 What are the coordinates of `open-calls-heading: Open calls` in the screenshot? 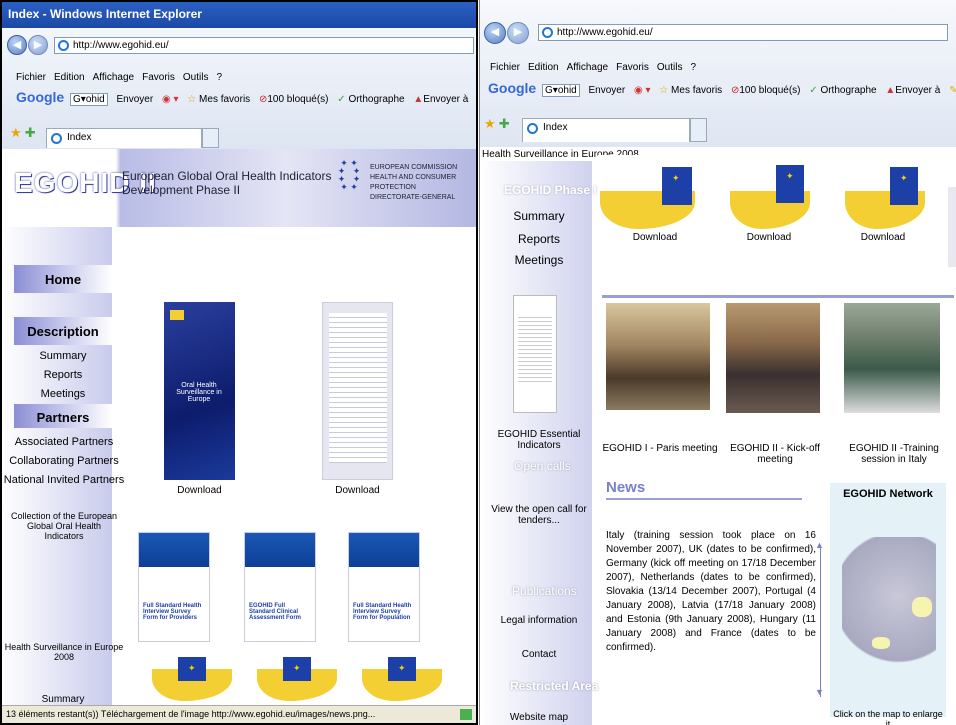 It's located at (542, 466).